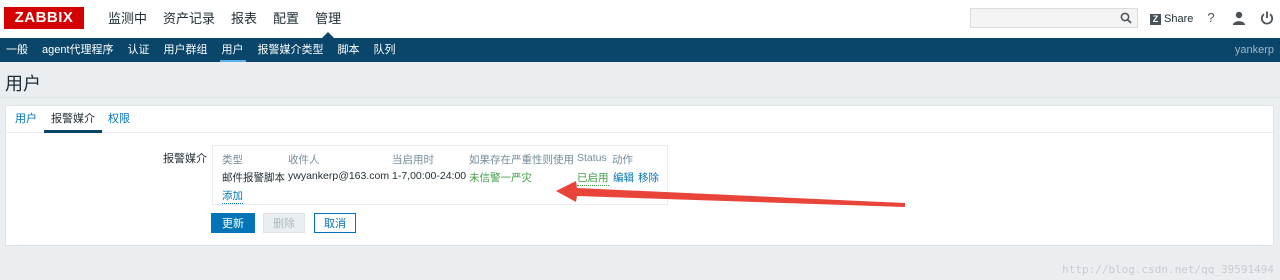 The width and height of the screenshot is (1280, 280). I want to click on media-row-remove-link: 移除, so click(648, 177).